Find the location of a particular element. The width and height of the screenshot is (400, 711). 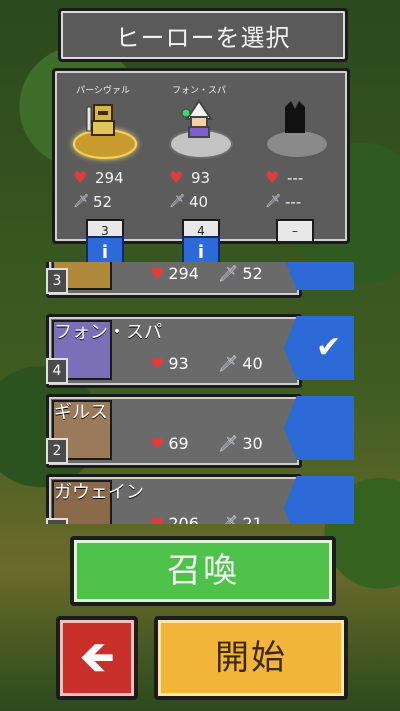

level-badge: 2 is located at coordinates (57, 451).